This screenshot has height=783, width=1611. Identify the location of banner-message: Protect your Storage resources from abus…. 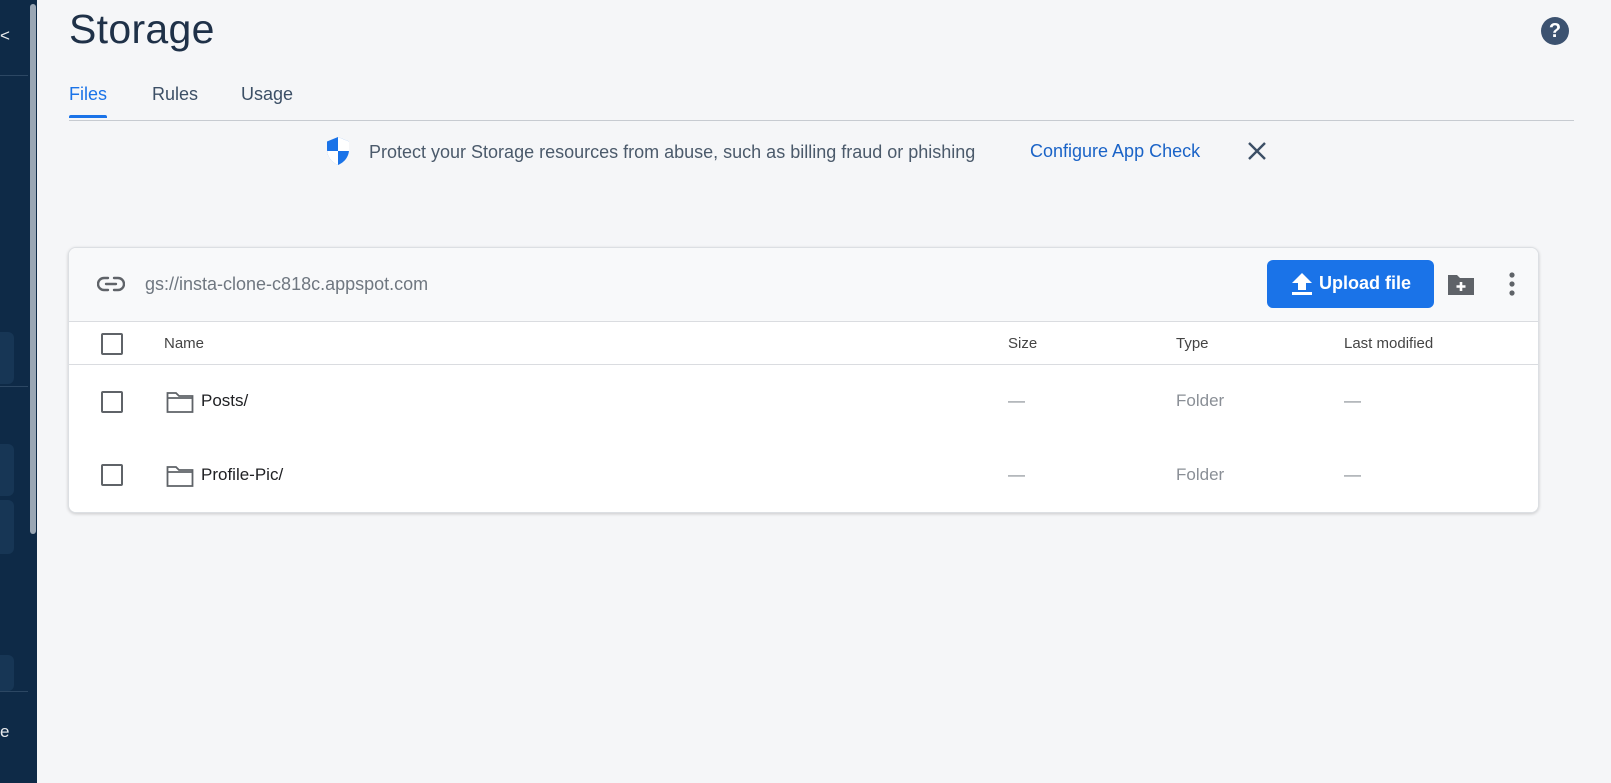
(672, 152).